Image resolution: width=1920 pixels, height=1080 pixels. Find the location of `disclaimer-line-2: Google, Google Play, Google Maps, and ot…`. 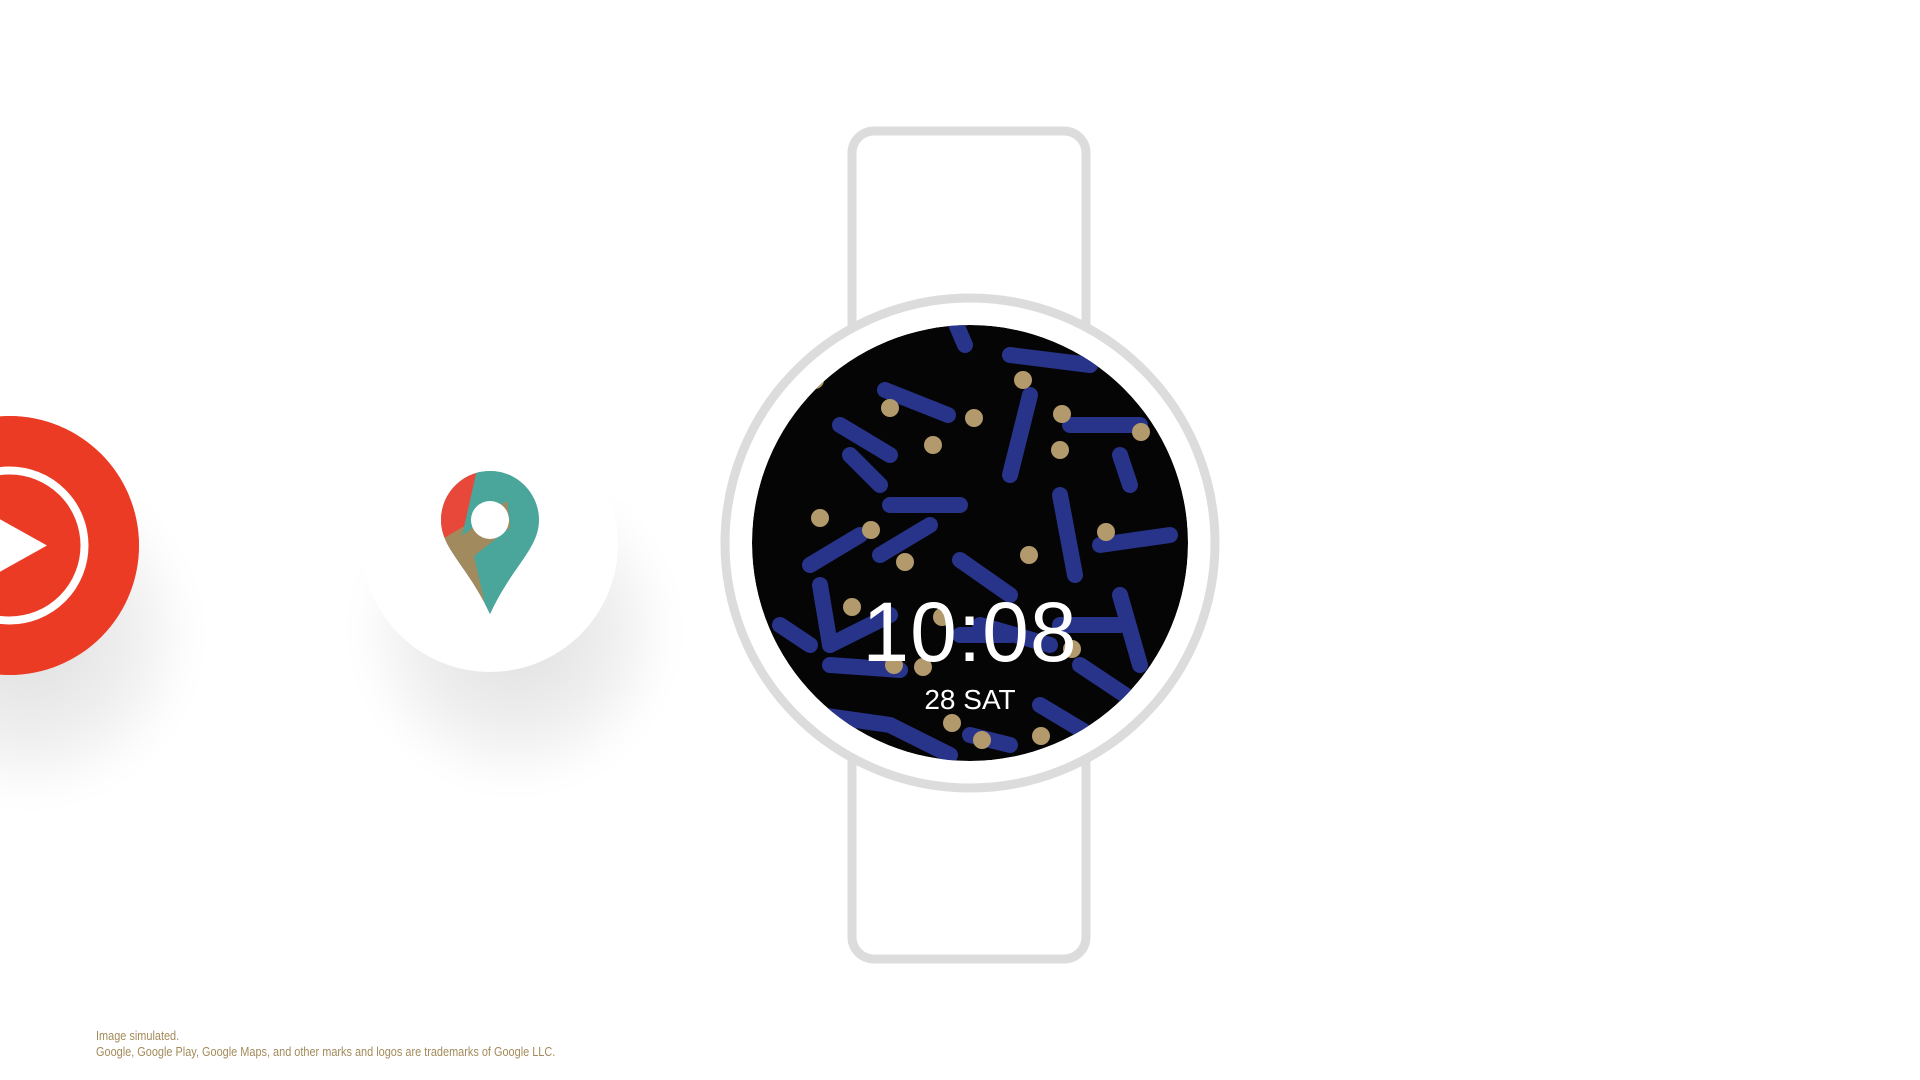

disclaimer-line-2: Google, Google Play, Google Maps, and ot… is located at coordinates (326, 1051).